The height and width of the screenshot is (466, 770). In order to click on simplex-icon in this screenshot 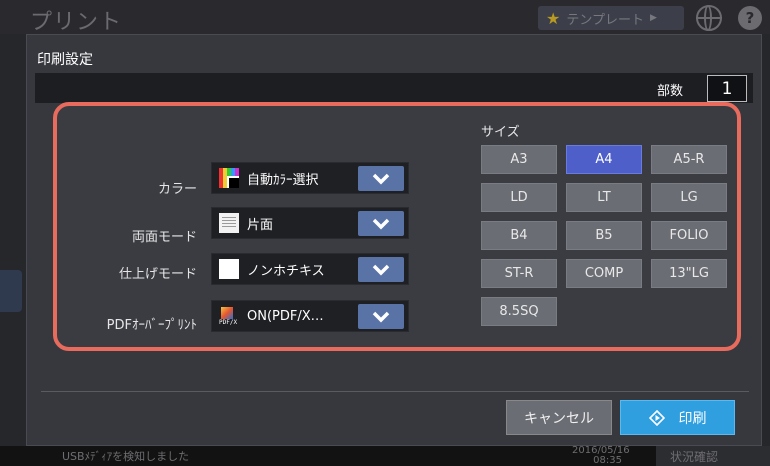, I will do `click(229, 223)`.